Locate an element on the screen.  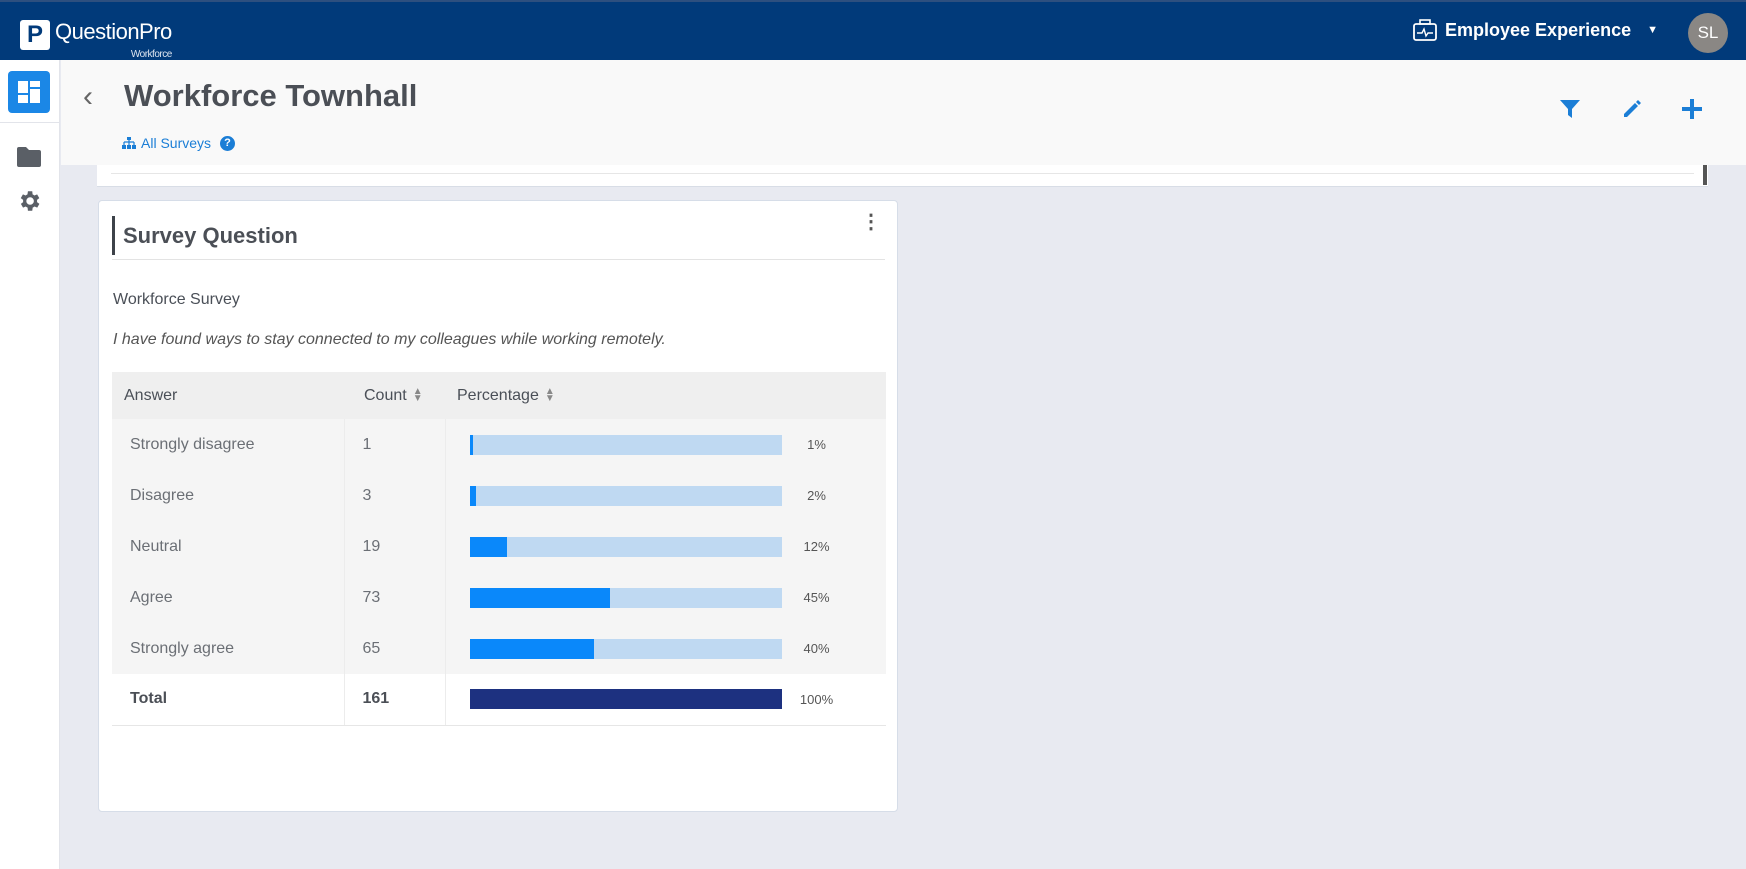
sidebar is located at coordinates (30, 464).